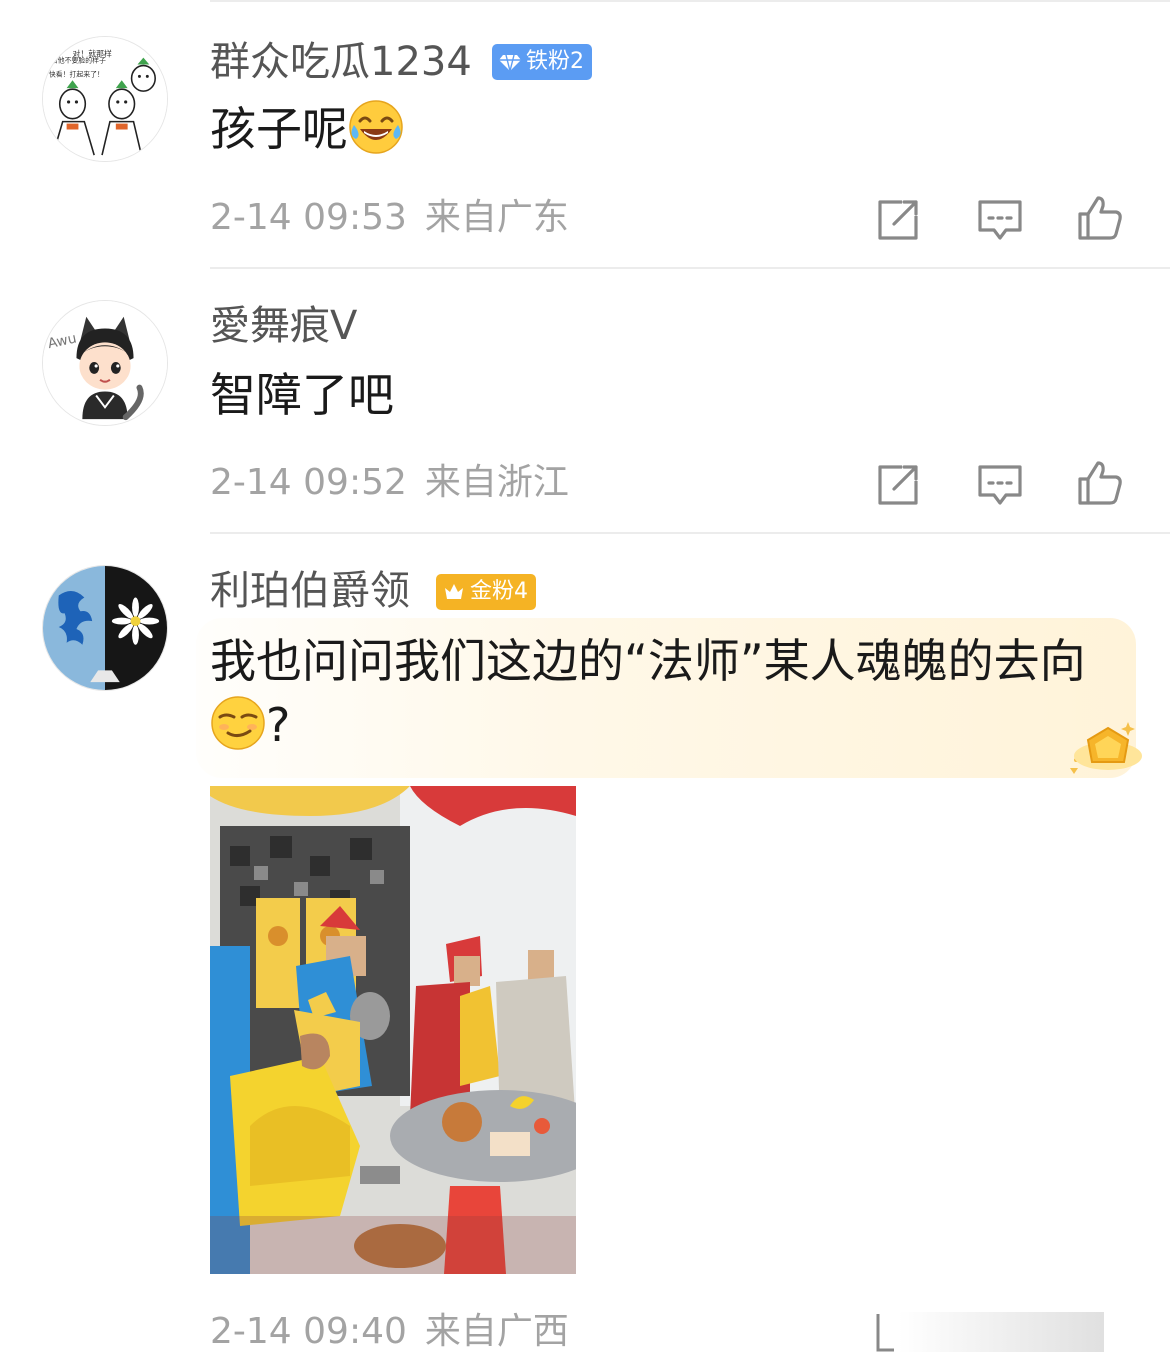 The image size is (1170, 1372). Describe the element at coordinates (278, 725) in the screenshot. I see `comment-text-content: ?` at that location.